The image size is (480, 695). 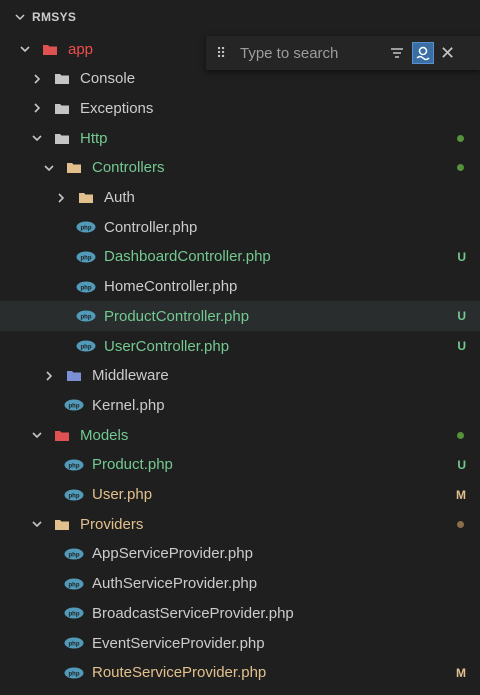 I want to click on folder-auth-icon, so click(x=86, y=198).